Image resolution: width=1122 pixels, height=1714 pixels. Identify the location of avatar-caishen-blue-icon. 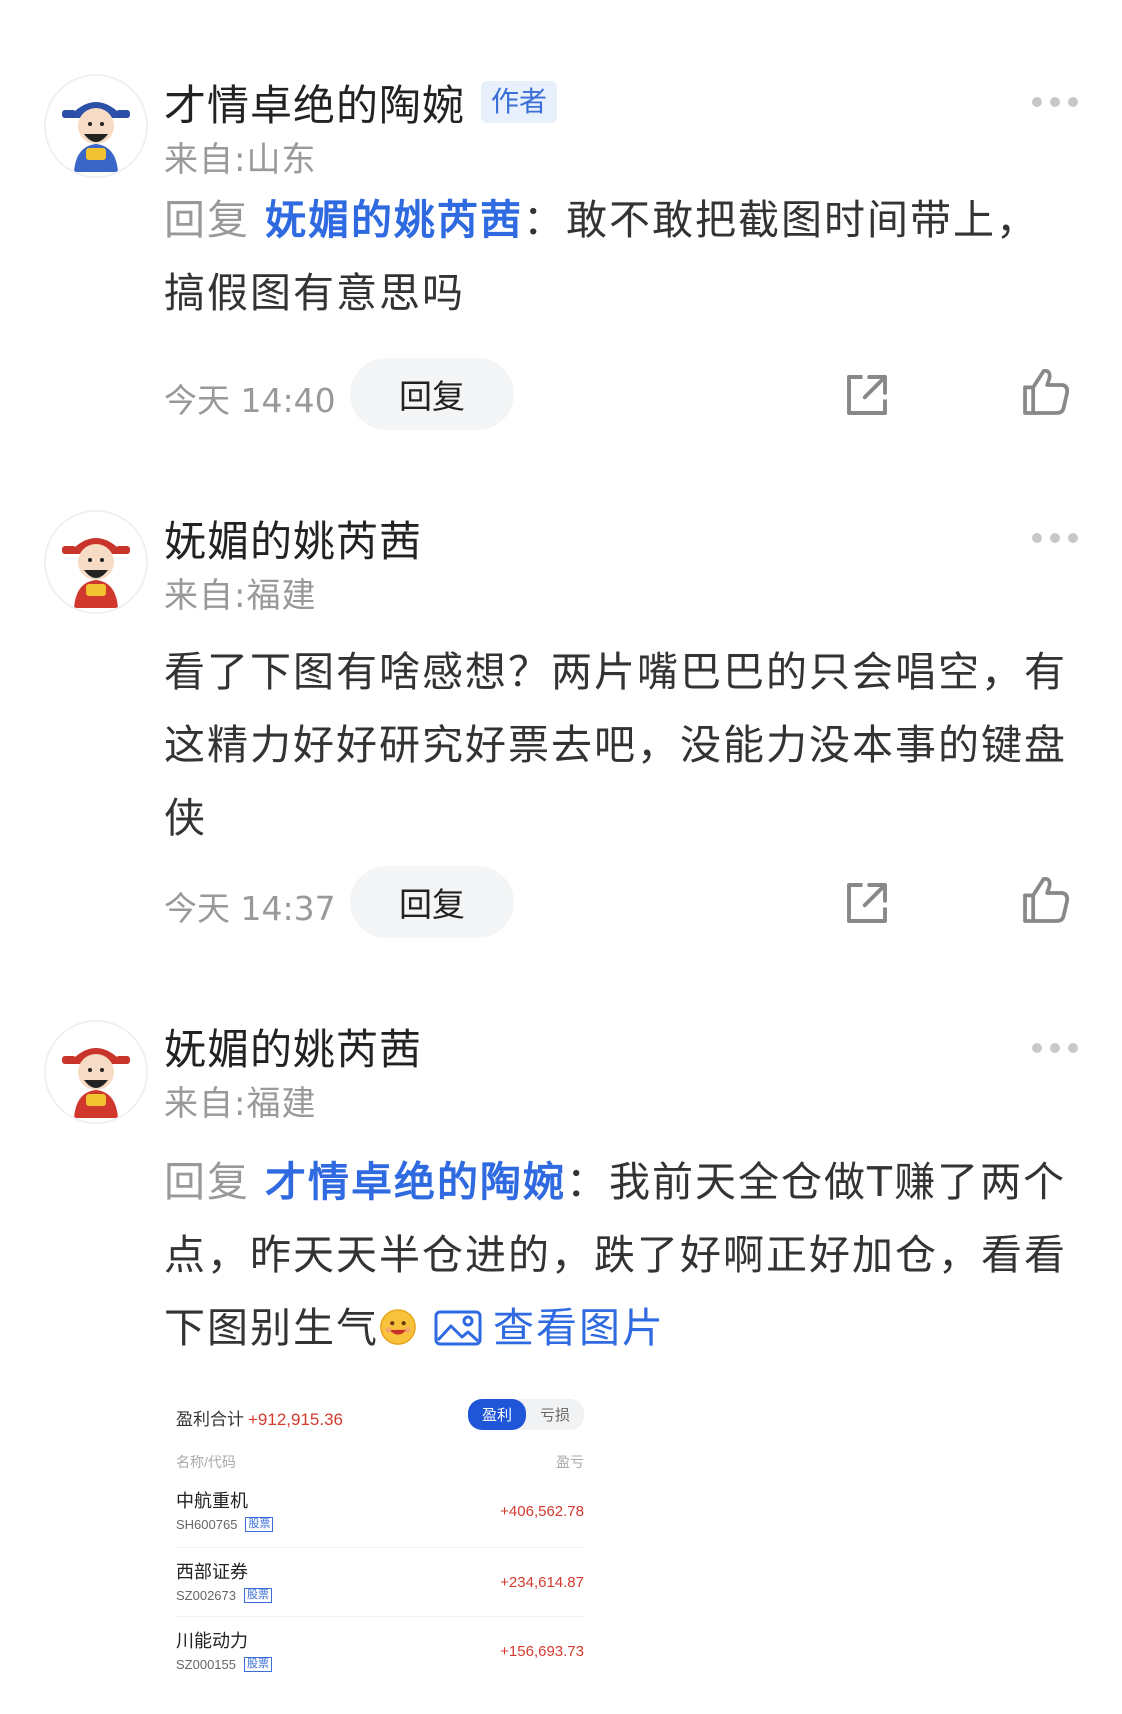
(96, 126).